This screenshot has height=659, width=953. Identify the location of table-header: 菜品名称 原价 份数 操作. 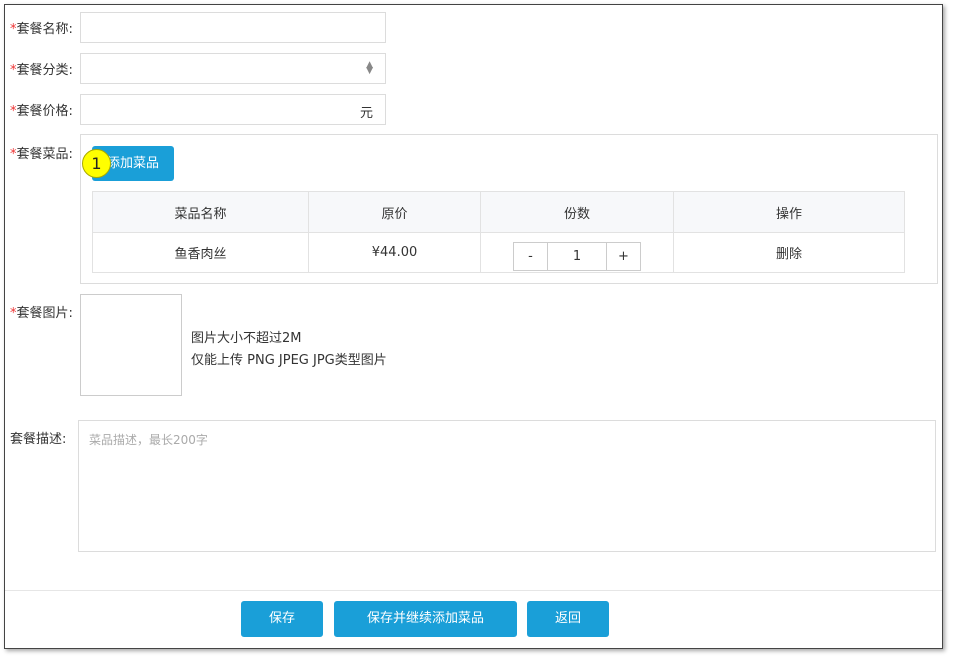
(498, 212).